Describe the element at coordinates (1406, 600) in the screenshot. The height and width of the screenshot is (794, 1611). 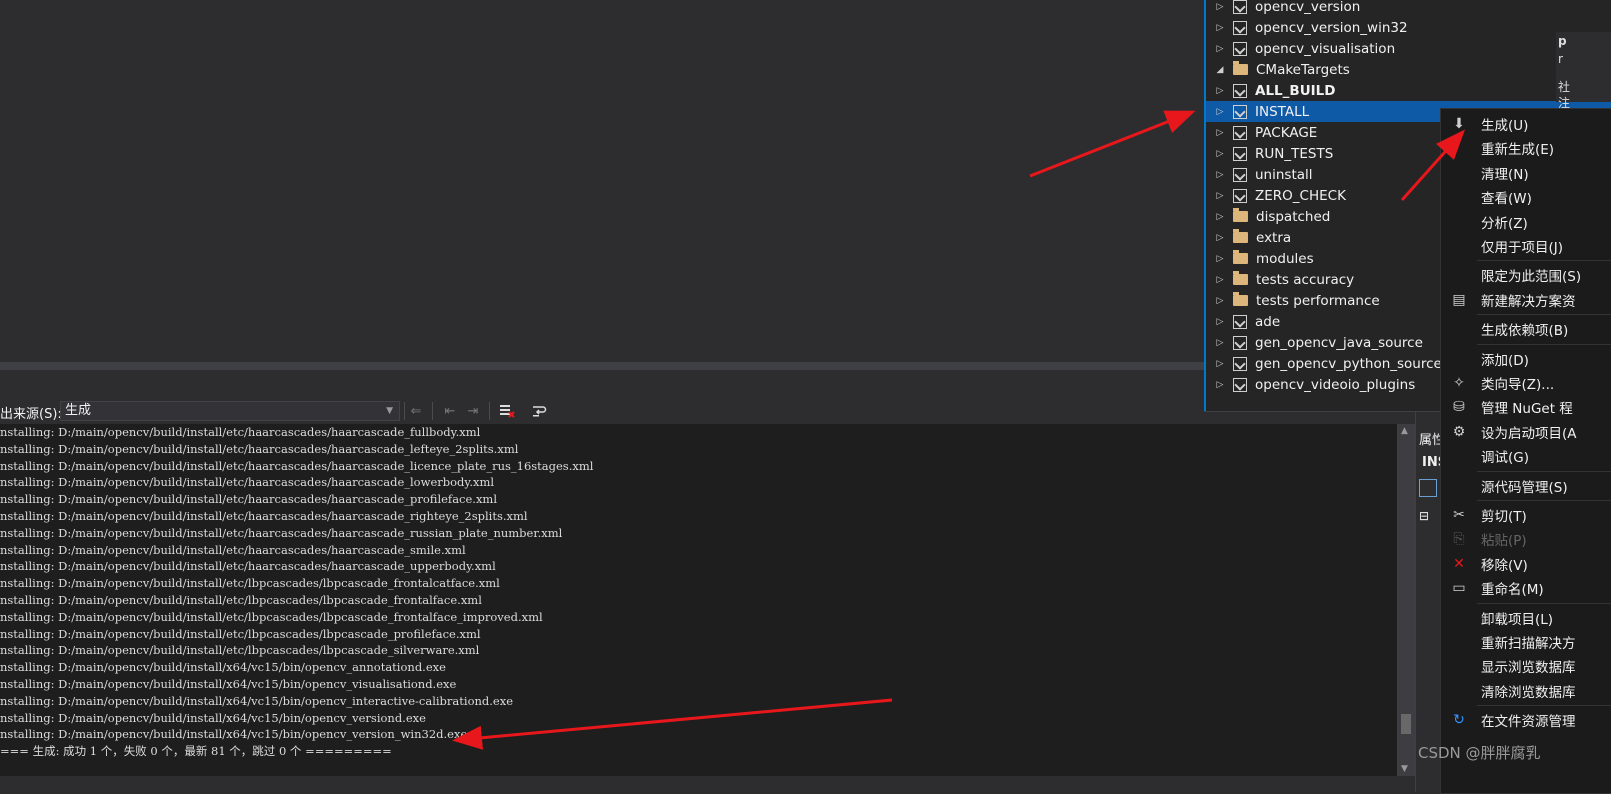
I see `output-scrollbar: ▲ ▼` at that location.